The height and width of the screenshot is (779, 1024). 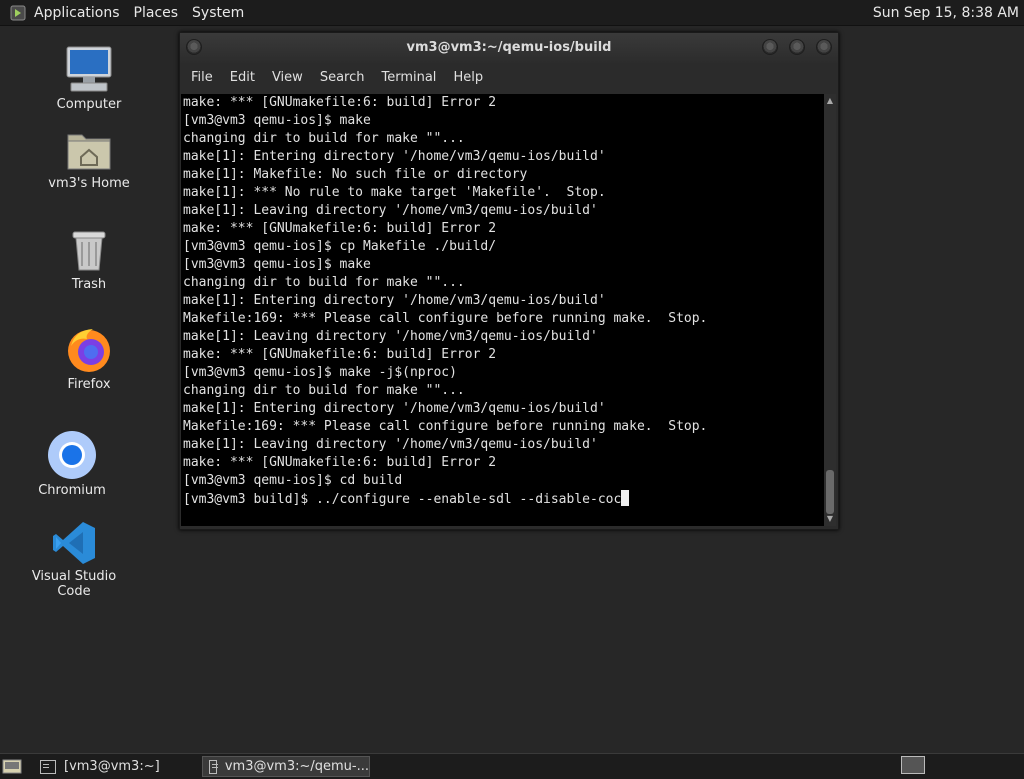 What do you see at coordinates (340, 246) in the screenshot?
I see `terminal-line: [vm3@vm3 qemu-ios]$ cp Makefile ./build/` at bounding box center [340, 246].